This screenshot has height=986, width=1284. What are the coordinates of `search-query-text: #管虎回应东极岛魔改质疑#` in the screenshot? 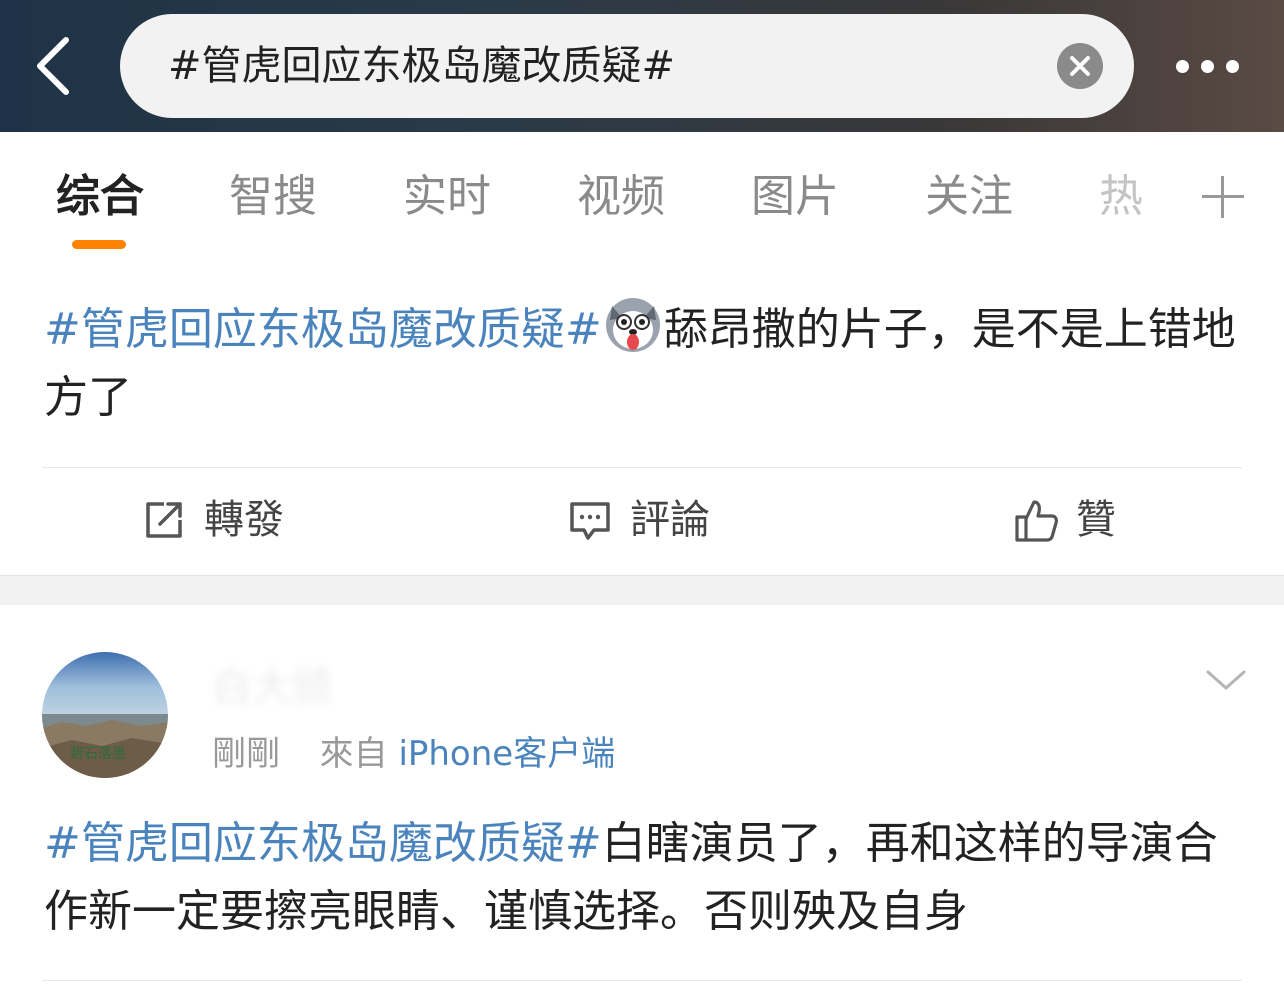 It's located at (421, 66).